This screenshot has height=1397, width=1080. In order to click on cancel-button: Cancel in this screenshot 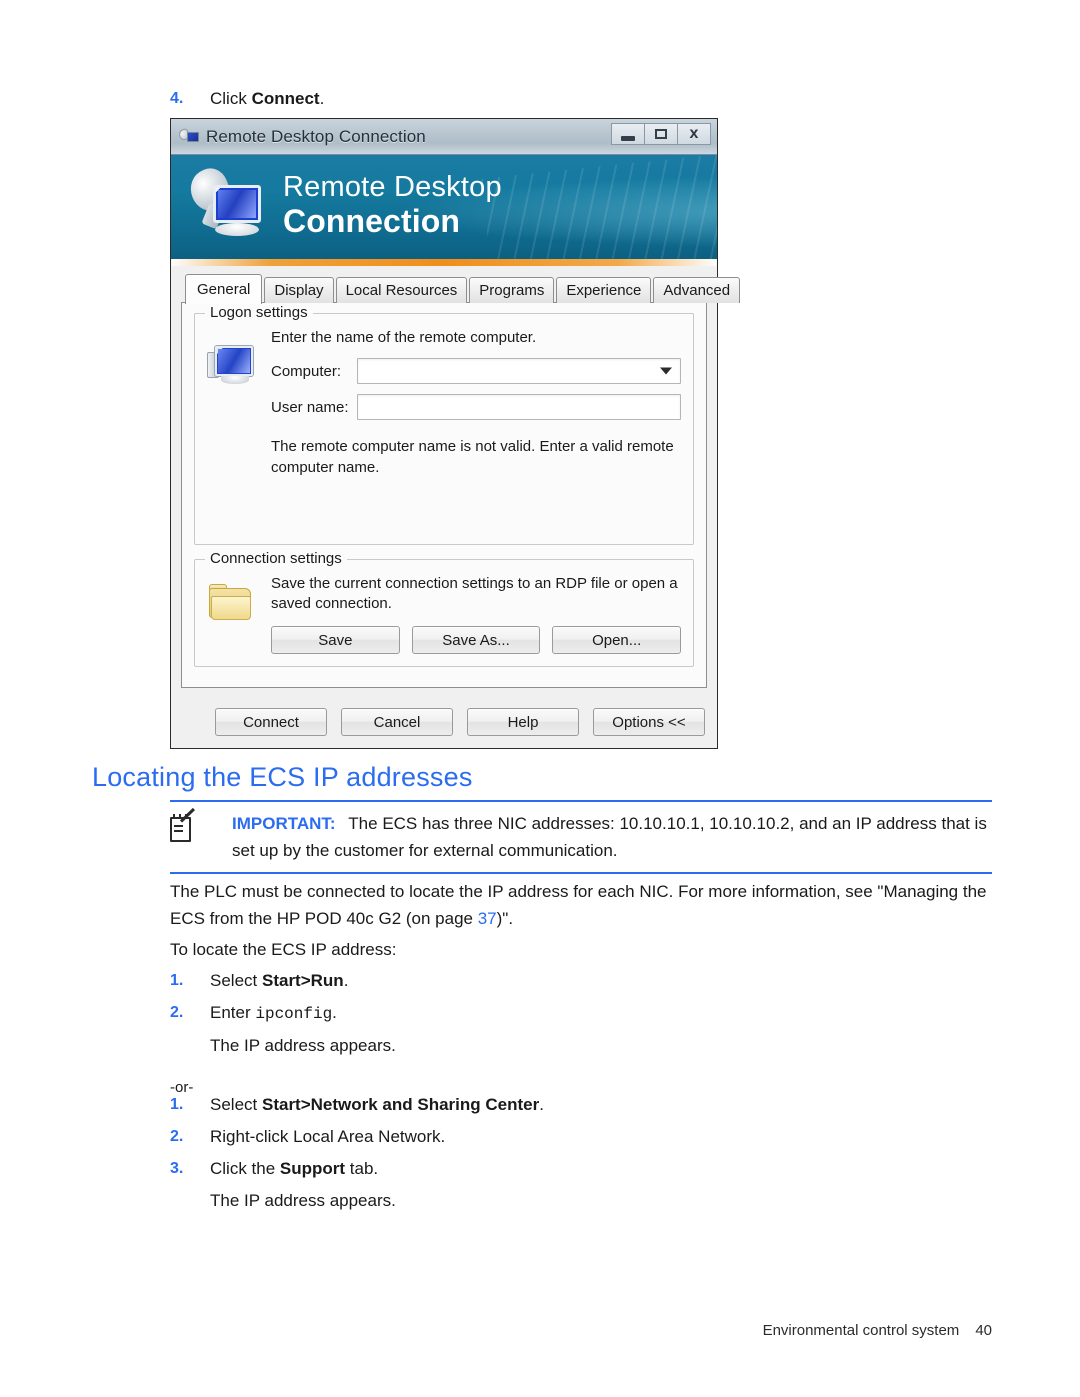, I will do `click(397, 722)`.